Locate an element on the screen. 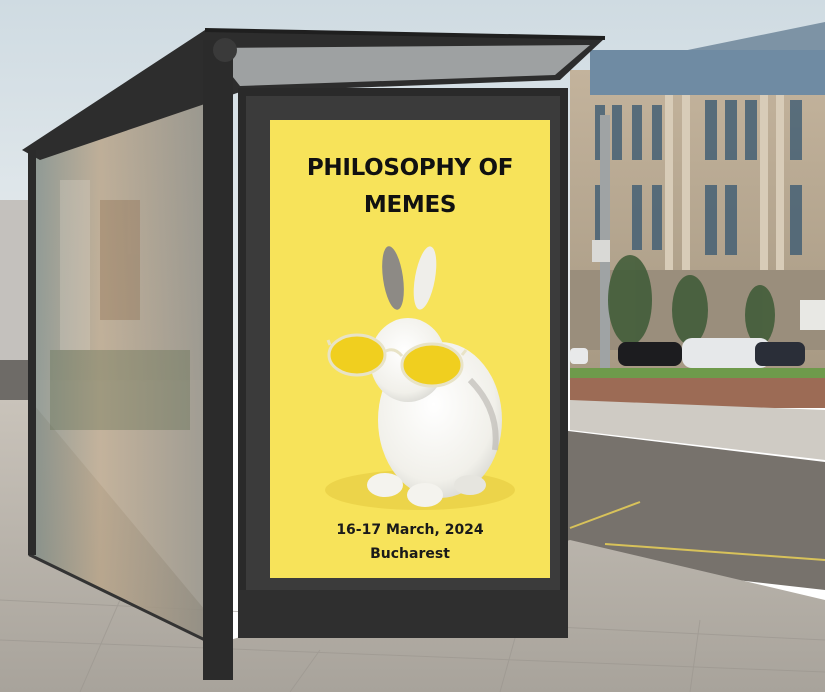  shelter-pillar is located at coordinates (218, 360).